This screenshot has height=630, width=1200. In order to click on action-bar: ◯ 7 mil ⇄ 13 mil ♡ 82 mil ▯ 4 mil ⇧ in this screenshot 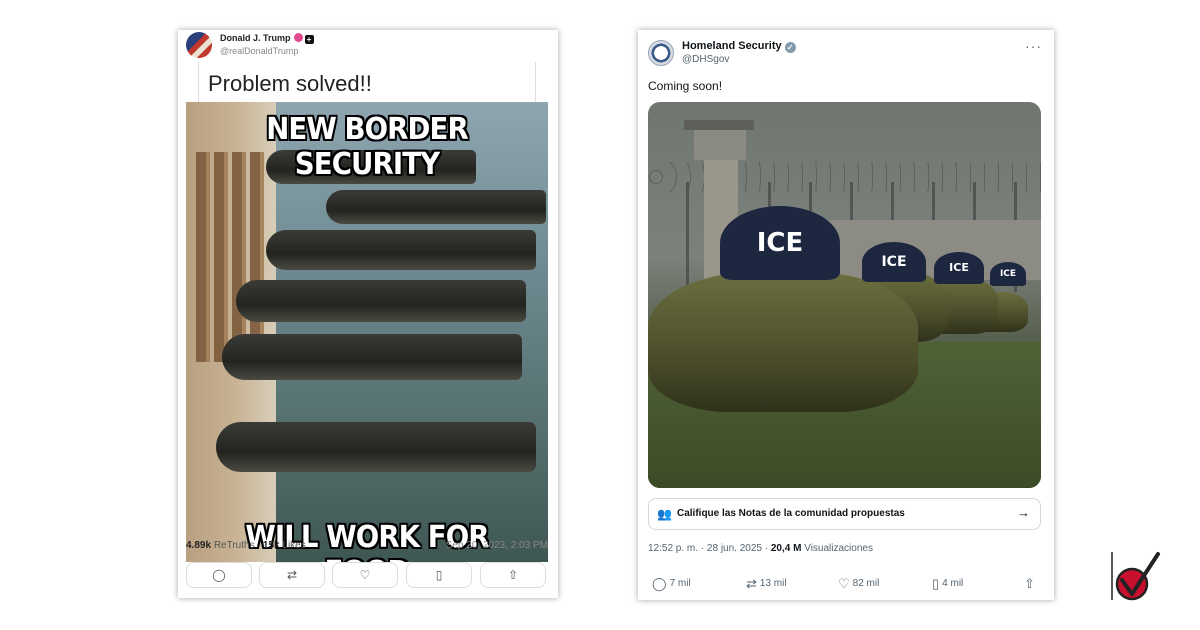, I will do `click(844, 585)`.